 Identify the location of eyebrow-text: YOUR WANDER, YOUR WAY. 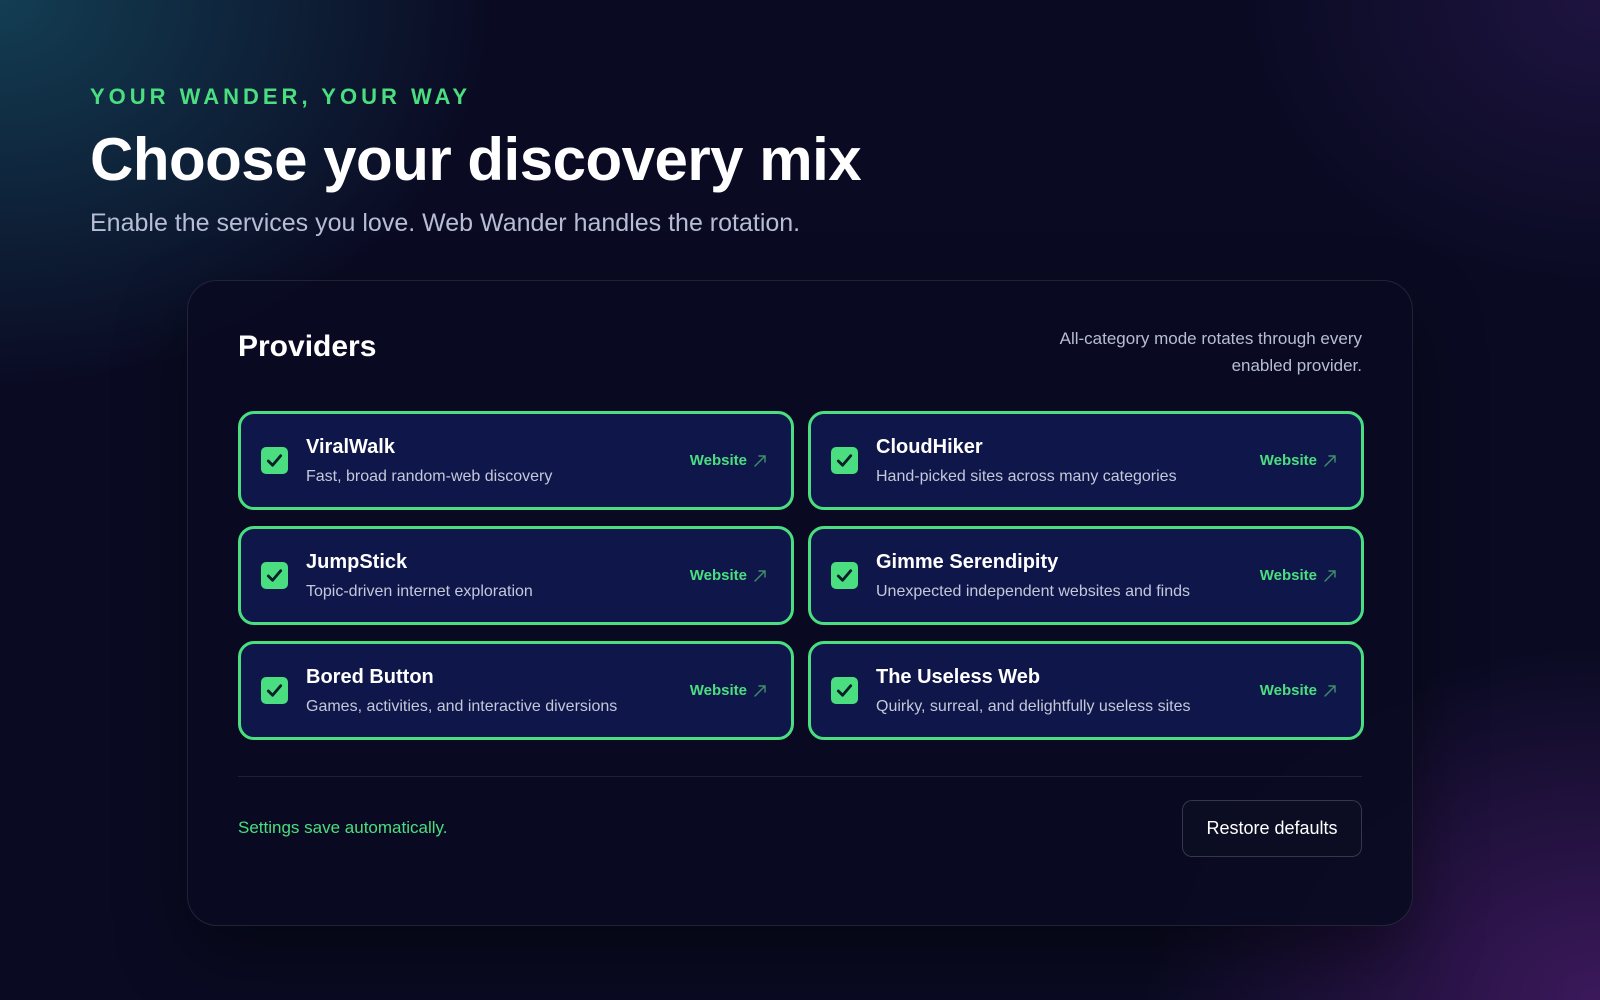
(281, 96).